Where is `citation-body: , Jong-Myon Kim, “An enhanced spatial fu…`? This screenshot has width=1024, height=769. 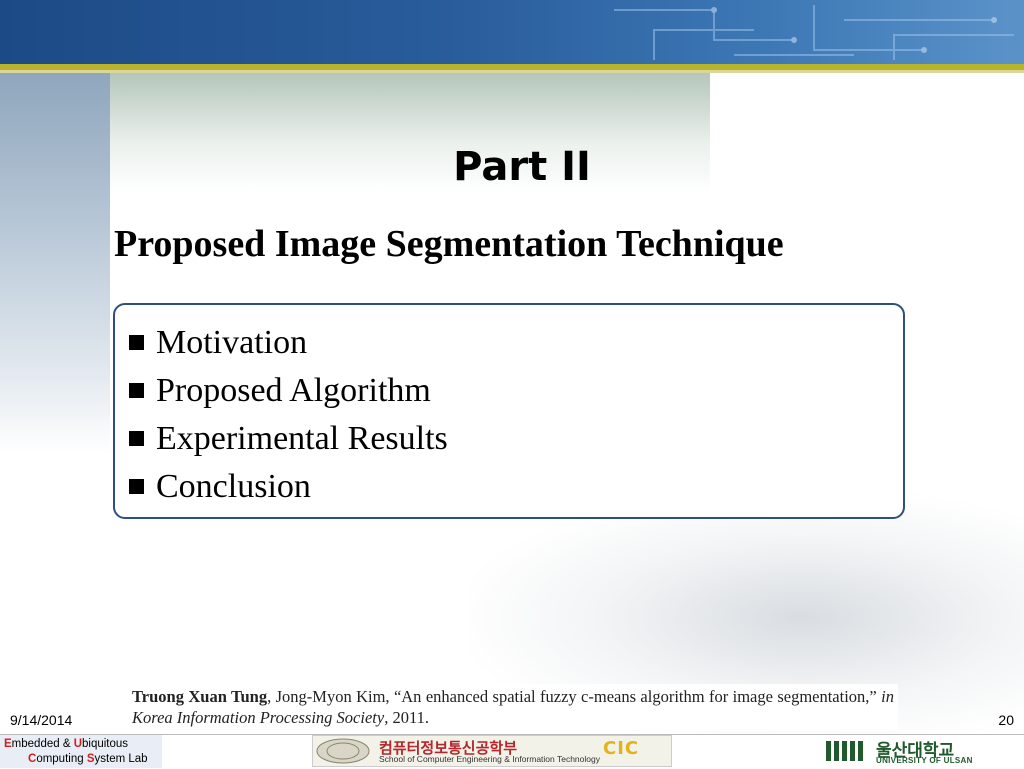 citation-body: , Jong-Myon Kim, “An enhanced spatial fu… is located at coordinates (574, 696).